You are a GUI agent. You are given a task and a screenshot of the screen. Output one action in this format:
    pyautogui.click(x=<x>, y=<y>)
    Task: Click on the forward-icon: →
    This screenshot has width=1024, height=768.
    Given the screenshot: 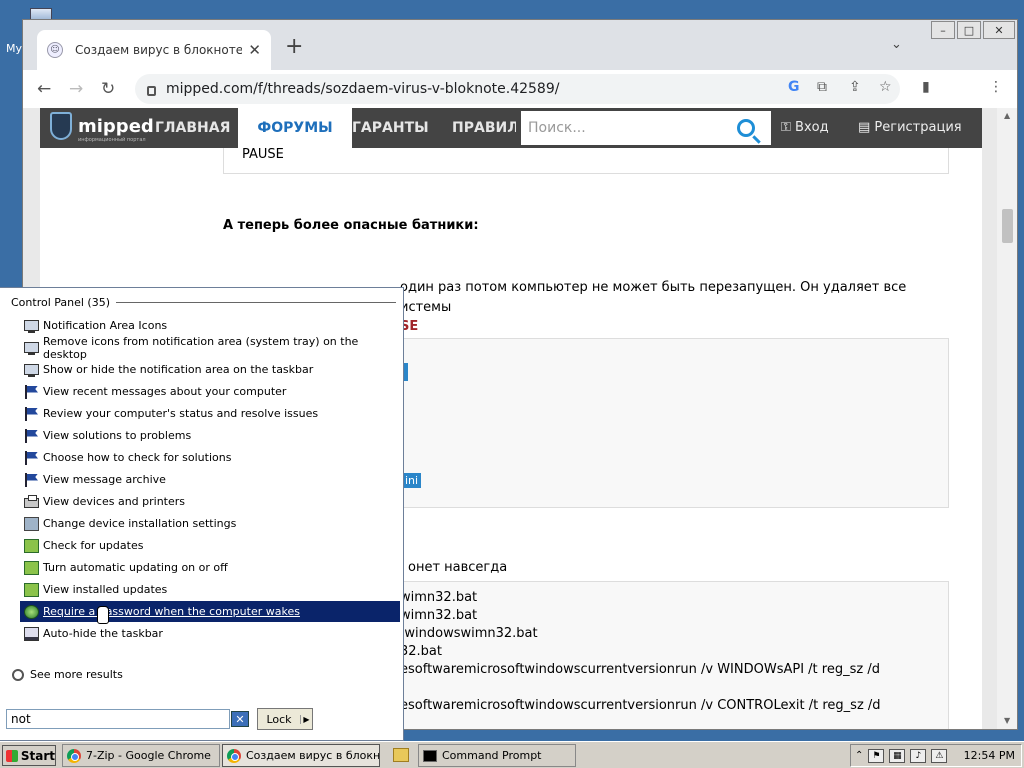 What is the action you would take?
    pyautogui.click(x=76, y=89)
    